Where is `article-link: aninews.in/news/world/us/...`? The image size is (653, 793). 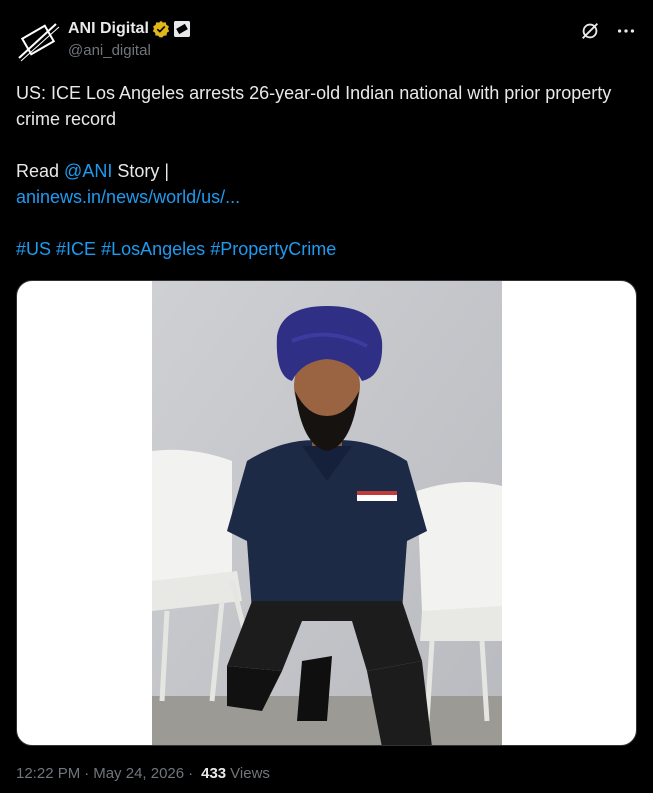 article-link: aninews.in/news/world/us/... is located at coordinates (128, 197).